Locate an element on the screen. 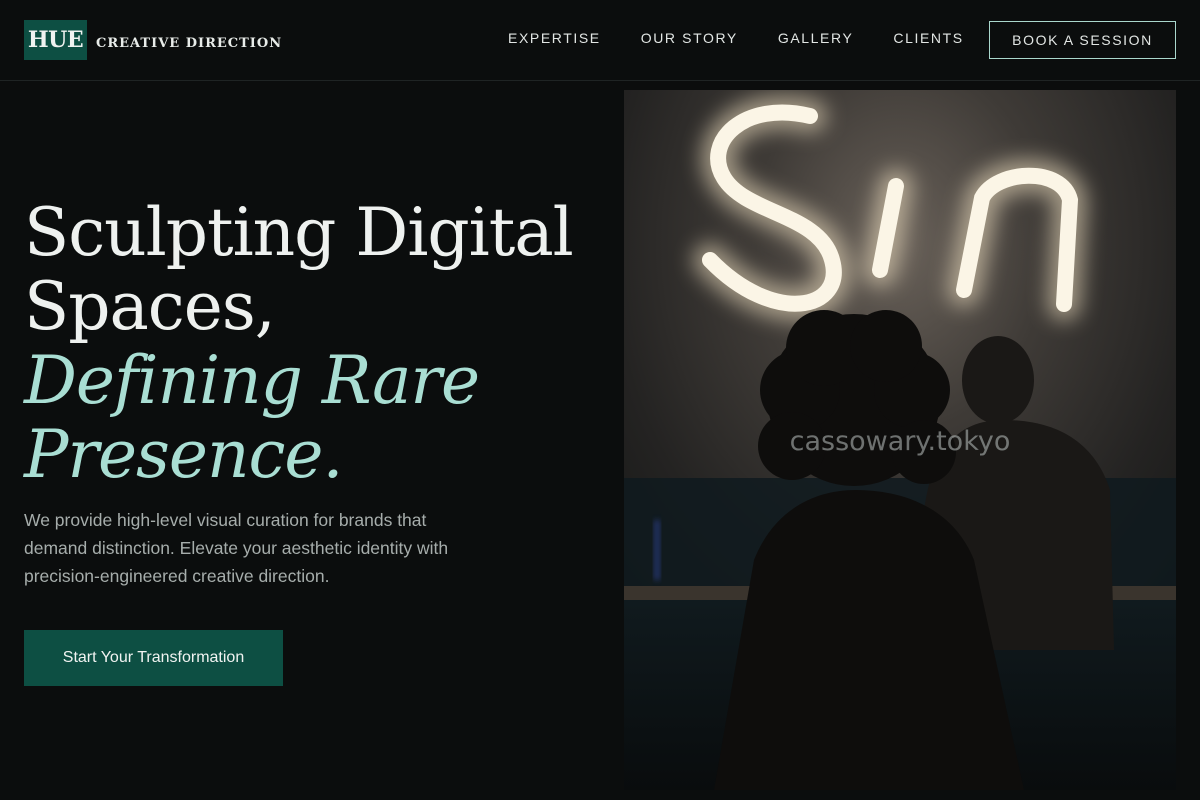 The width and height of the screenshot is (1200, 800). nav-item-expertise: EXPERTISE is located at coordinates (554, 38).